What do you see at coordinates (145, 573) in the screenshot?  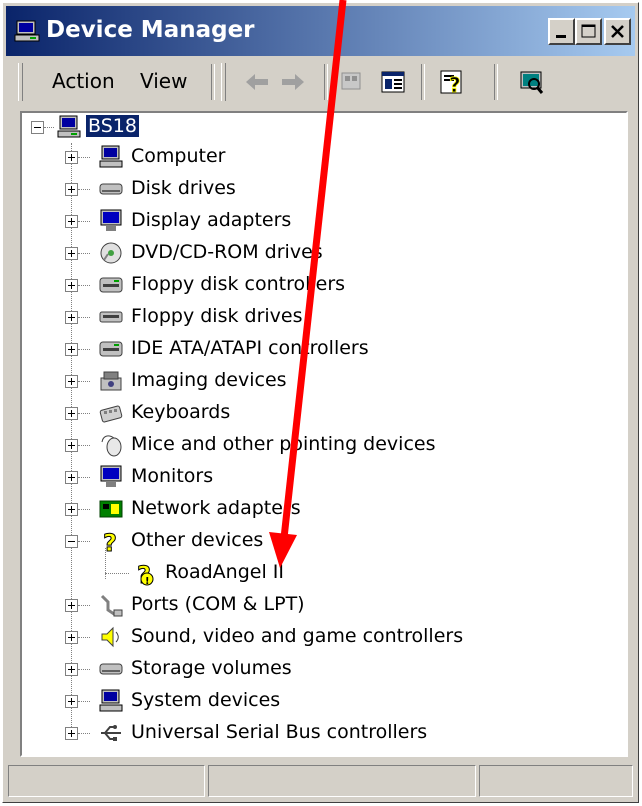 I see `warning-device-icon: ?!` at bounding box center [145, 573].